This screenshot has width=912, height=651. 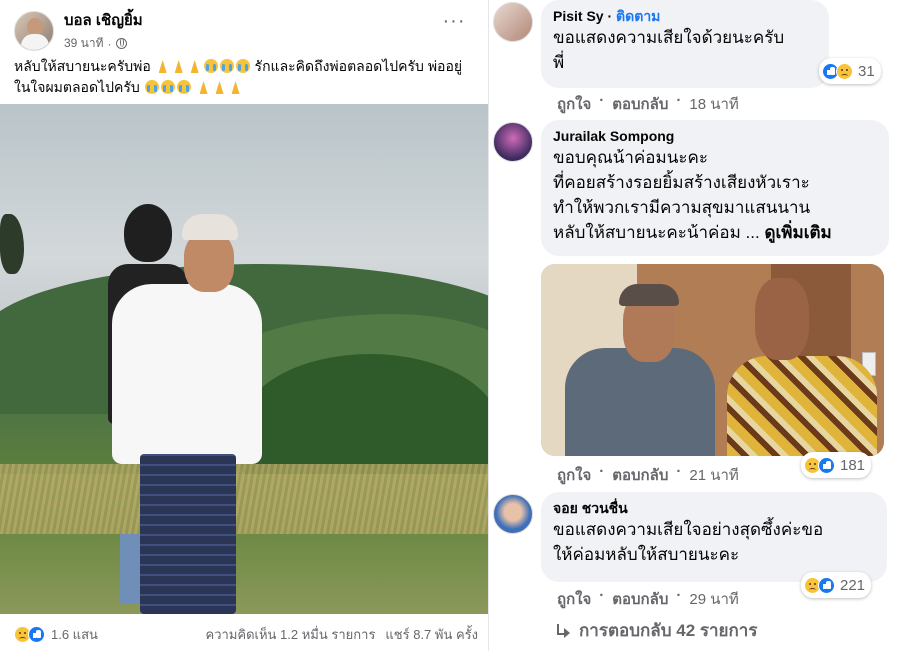 What do you see at coordinates (713, 475) in the screenshot?
I see `comment-time: 21 นาที` at bounding box center [713, 475].